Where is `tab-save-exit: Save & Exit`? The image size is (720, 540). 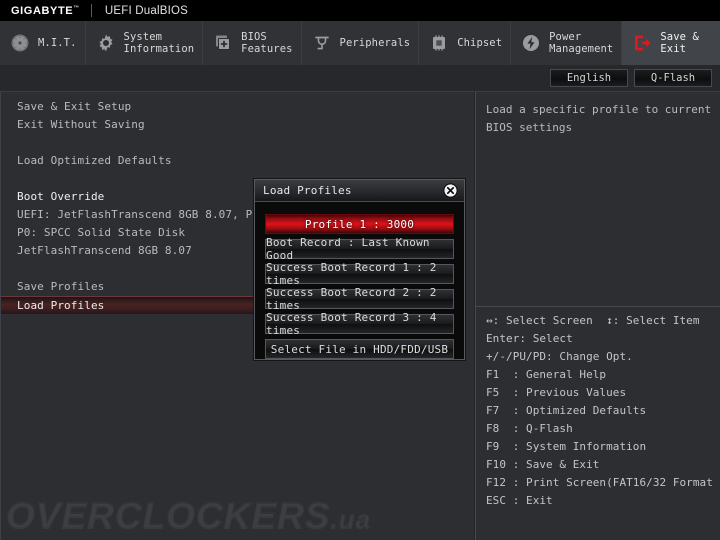 tab-save-exit: Save & Exit is located at coordinates (671, 43).